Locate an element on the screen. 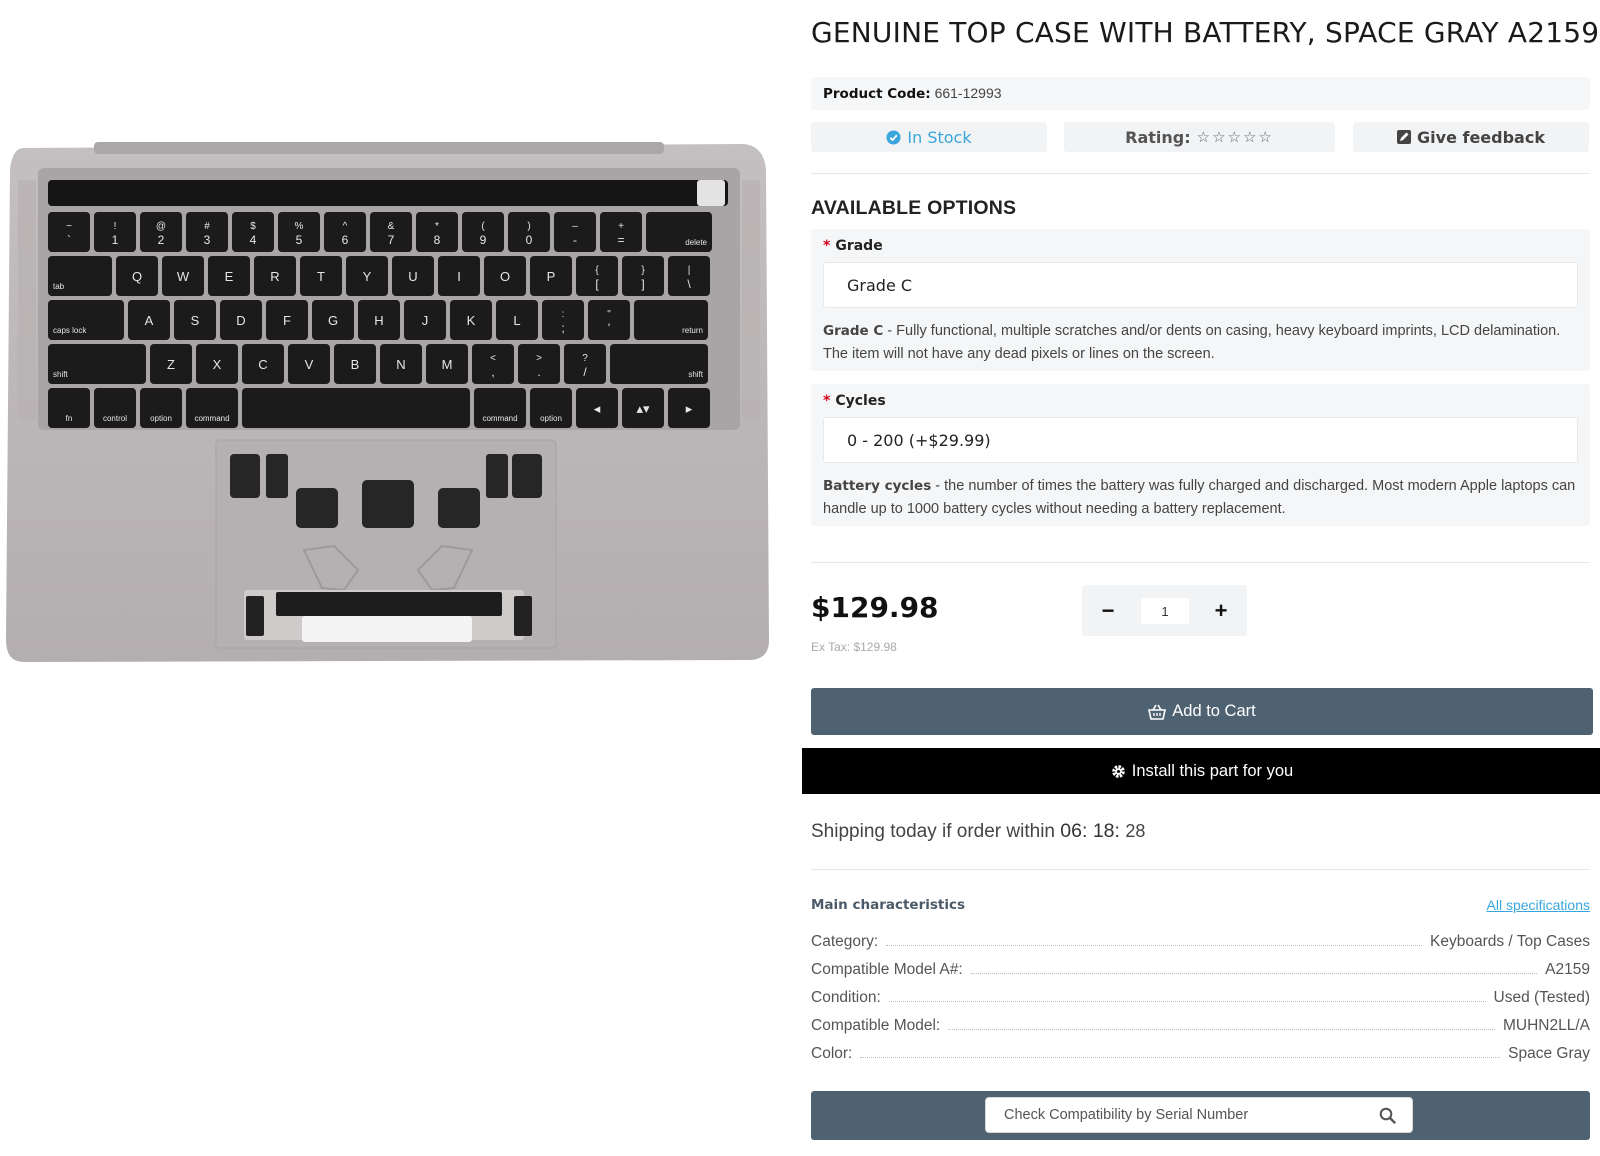  keyboard-key-label: A is located at coordinates (149, 320).